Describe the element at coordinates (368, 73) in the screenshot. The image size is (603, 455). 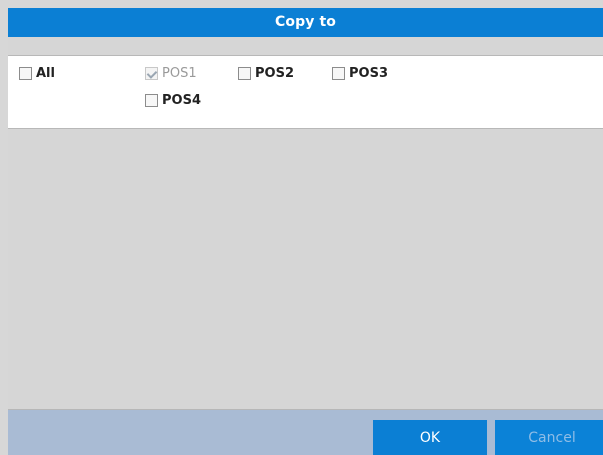
I see `checkbox-pos3-label: POS3` at that location.